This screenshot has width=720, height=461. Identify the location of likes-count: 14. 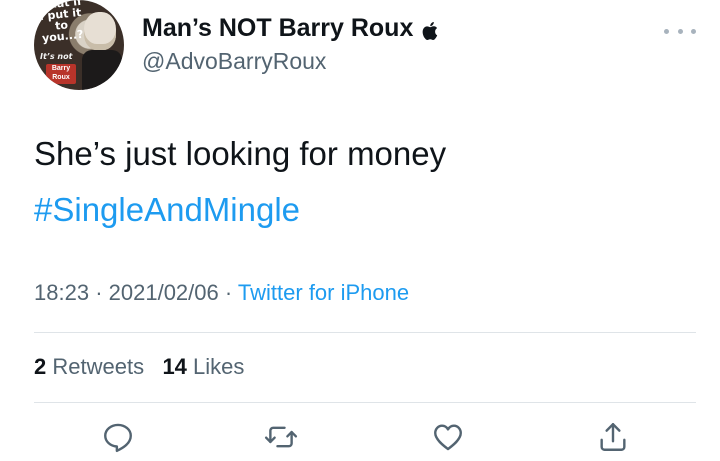
(174, 366).